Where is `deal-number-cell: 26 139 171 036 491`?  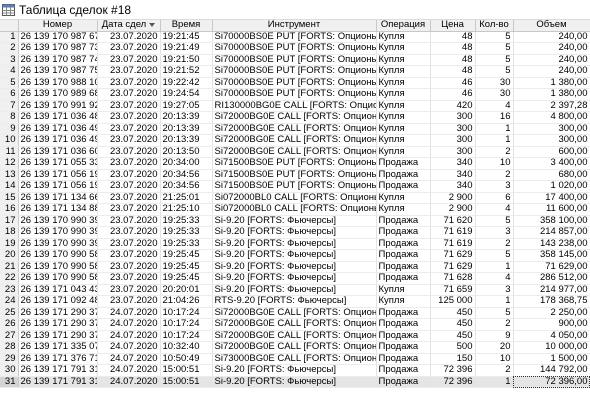
deal-number-cell: 26 139 171 036 491 is located at coordinates (58, 140).